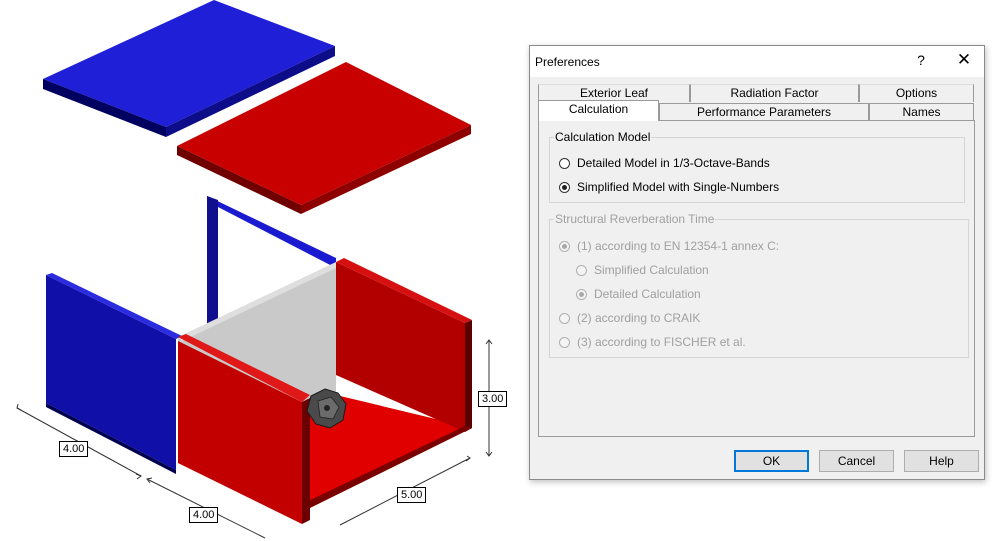 Image resolution: width=997 pixels, height=541 pixels. I want to click on radio-detailed-calculation: Detailed Calculation, so click(638, 294).